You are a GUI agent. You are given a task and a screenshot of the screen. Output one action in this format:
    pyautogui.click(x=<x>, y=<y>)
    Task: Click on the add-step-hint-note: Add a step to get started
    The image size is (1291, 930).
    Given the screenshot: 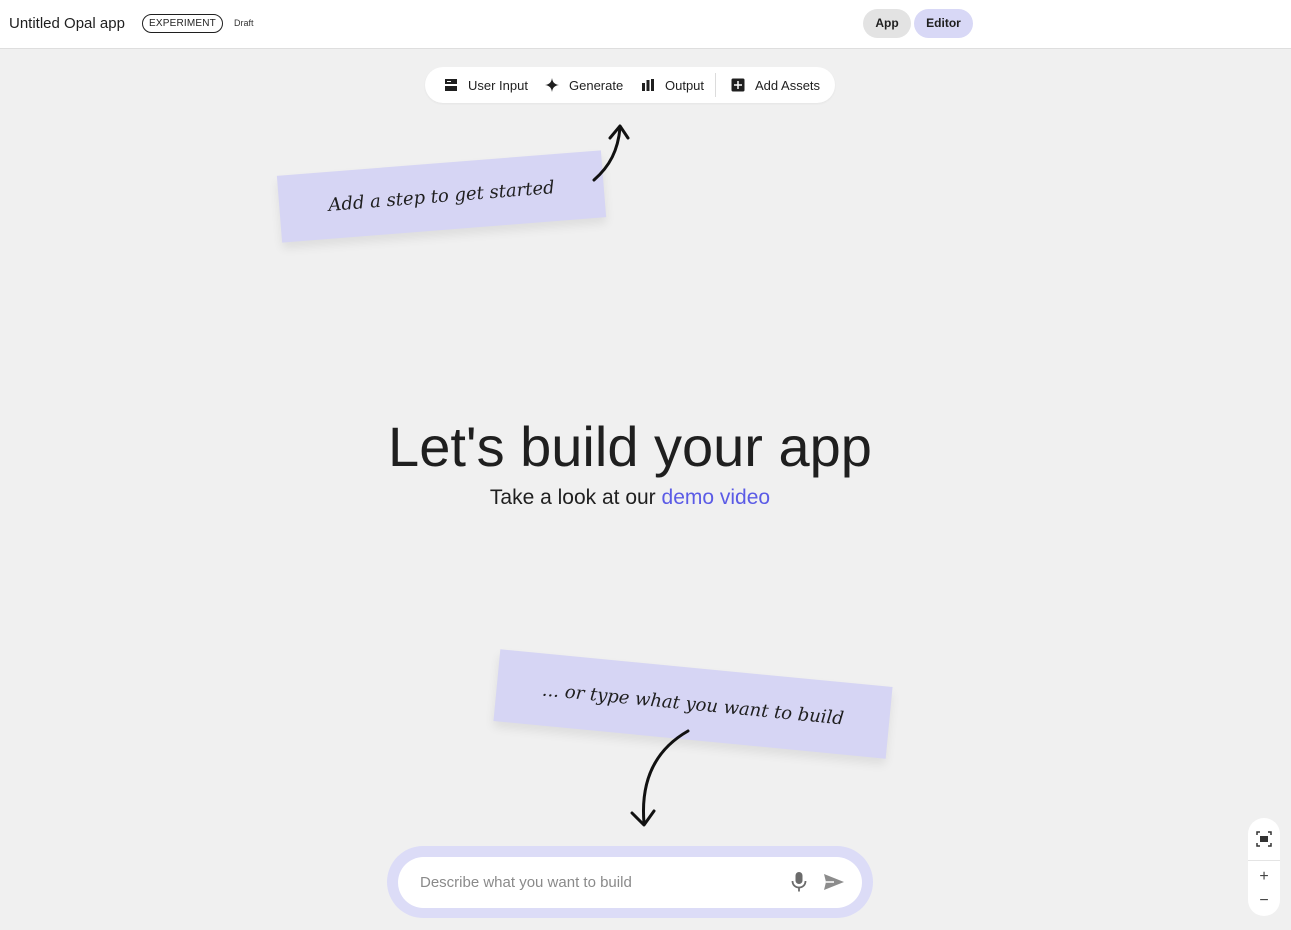 What is the action you would take?
    pyautogui.click(x=441, y=196)
    